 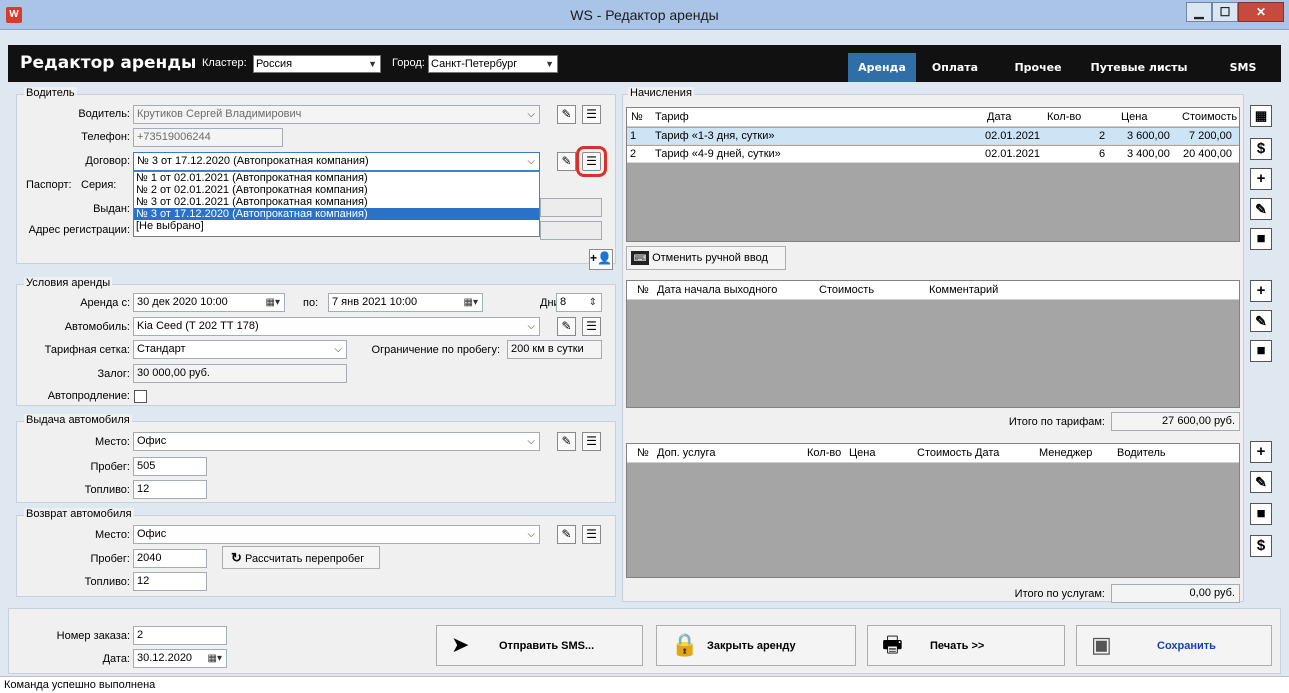 What do you see at coordinates (1139, 67) in the screenshot?
I see `tab-waybills: Путевые листы` at bounding box center [1139, 67].